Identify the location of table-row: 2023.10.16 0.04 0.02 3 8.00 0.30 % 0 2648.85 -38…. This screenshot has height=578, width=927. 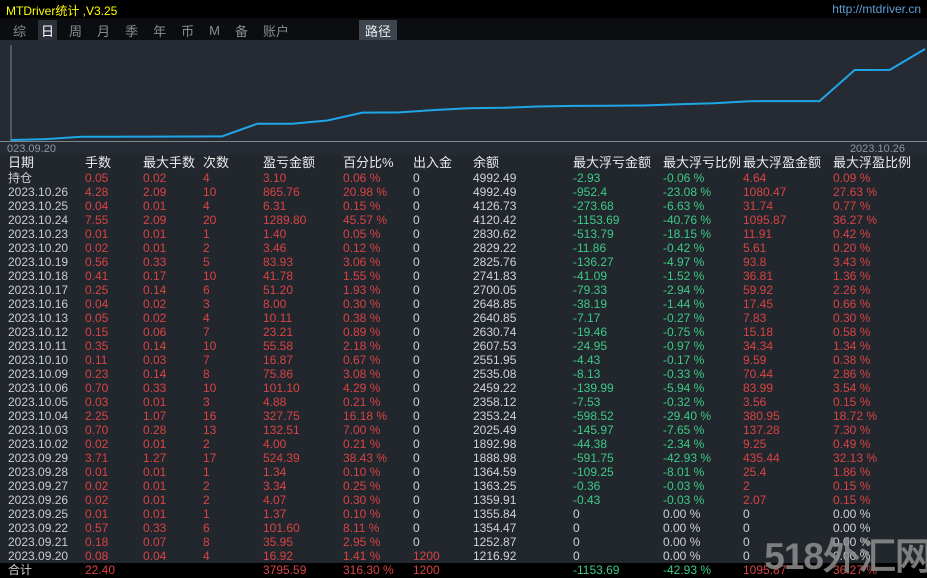
(463, 304).